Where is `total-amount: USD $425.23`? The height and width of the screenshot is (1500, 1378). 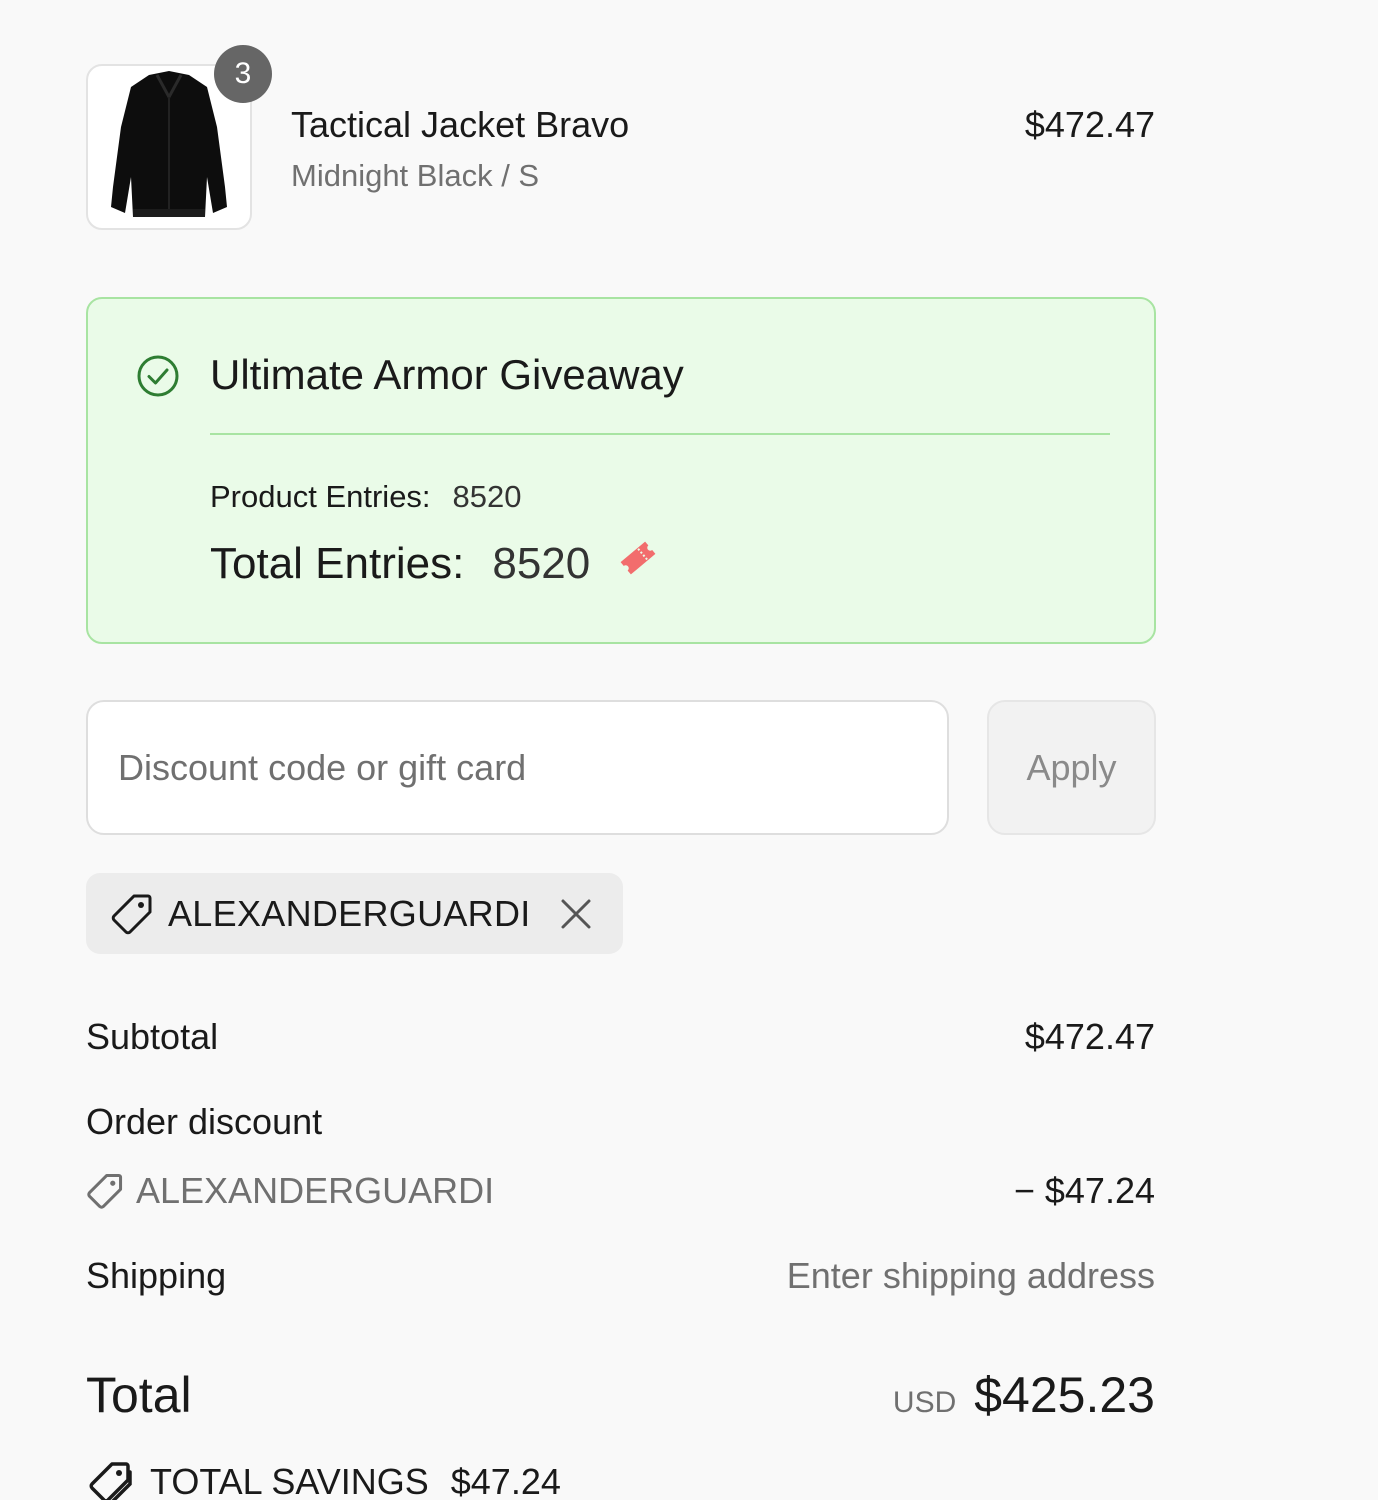 total-amount: USD $425.23 is located at coordinates (1024, 1395).